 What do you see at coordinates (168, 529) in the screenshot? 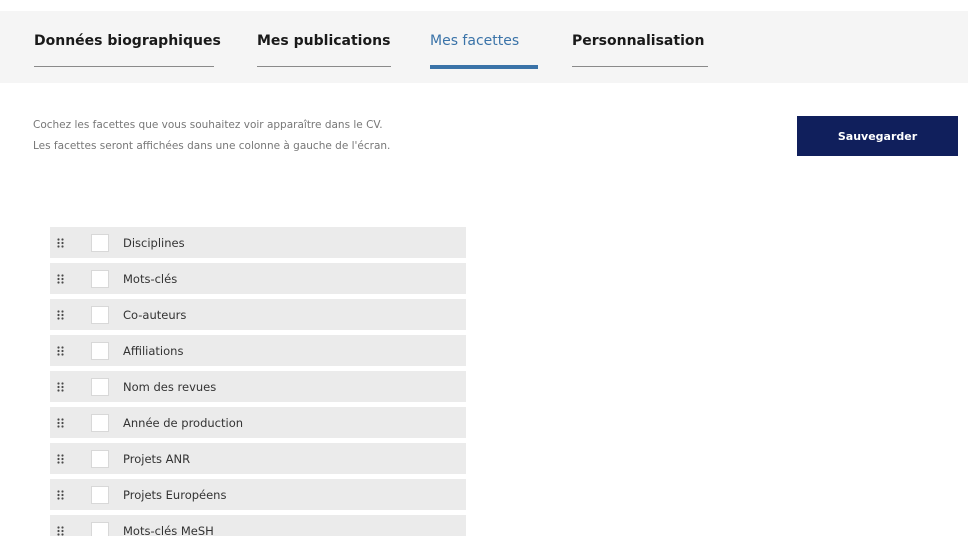
I see `facet-label: Mots-clés MeSH` at bounding box center [168, 529].